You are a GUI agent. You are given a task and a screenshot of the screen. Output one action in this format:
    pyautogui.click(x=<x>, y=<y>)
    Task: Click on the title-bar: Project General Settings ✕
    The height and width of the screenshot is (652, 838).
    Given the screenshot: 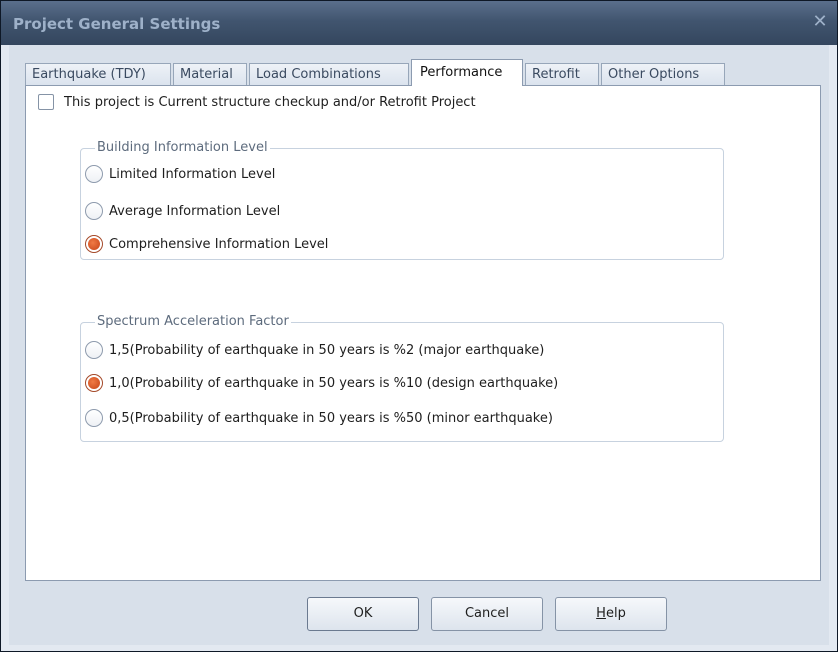 What is the action you would take?
    pyautogui.click(x=419, y=23)
    